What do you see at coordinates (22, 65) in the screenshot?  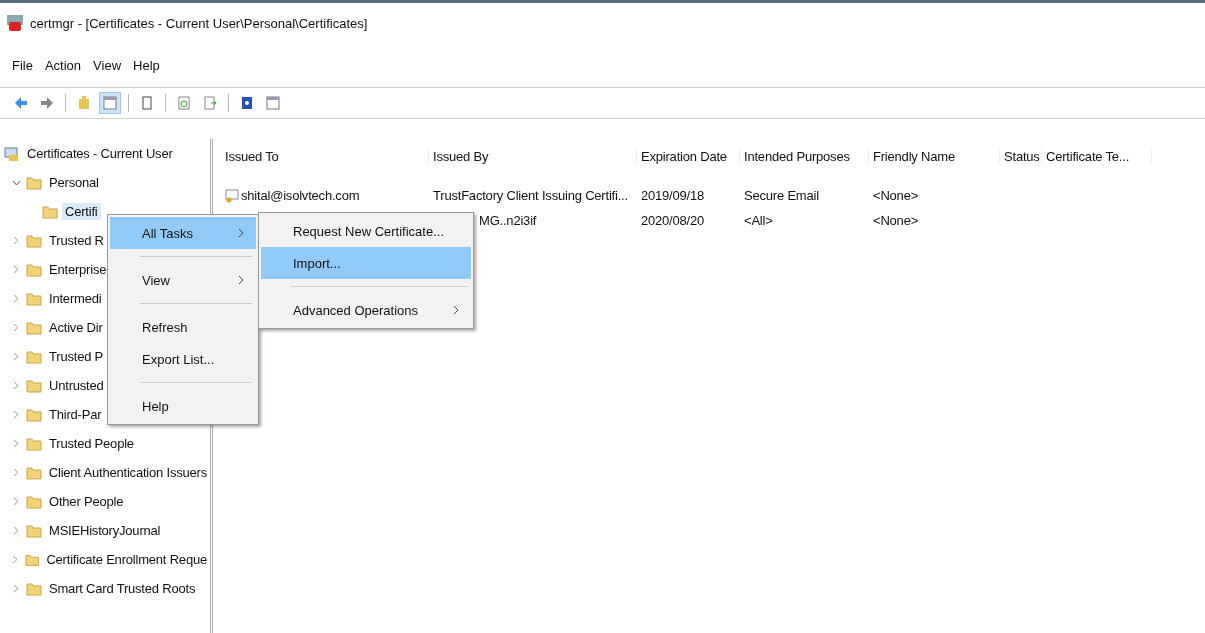 I see `menu-bar-item: File` at bounding box center [22, 65].